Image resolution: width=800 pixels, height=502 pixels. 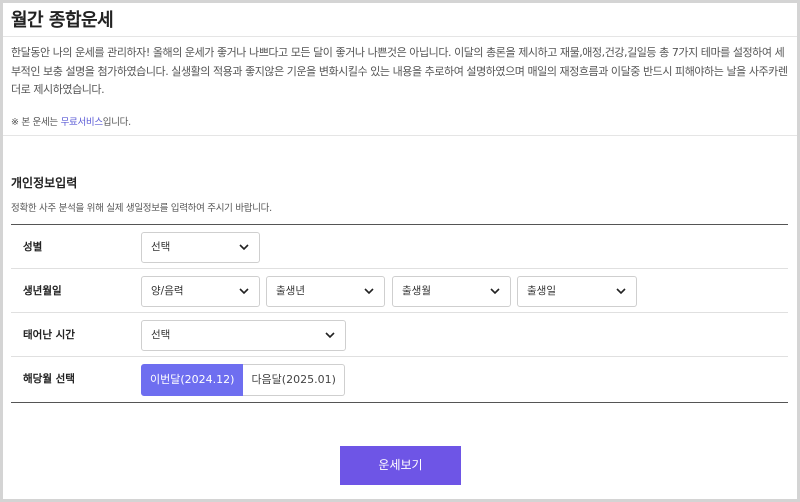 I want to click on gender-row: 성별 선택, so click(x=399, y=247).